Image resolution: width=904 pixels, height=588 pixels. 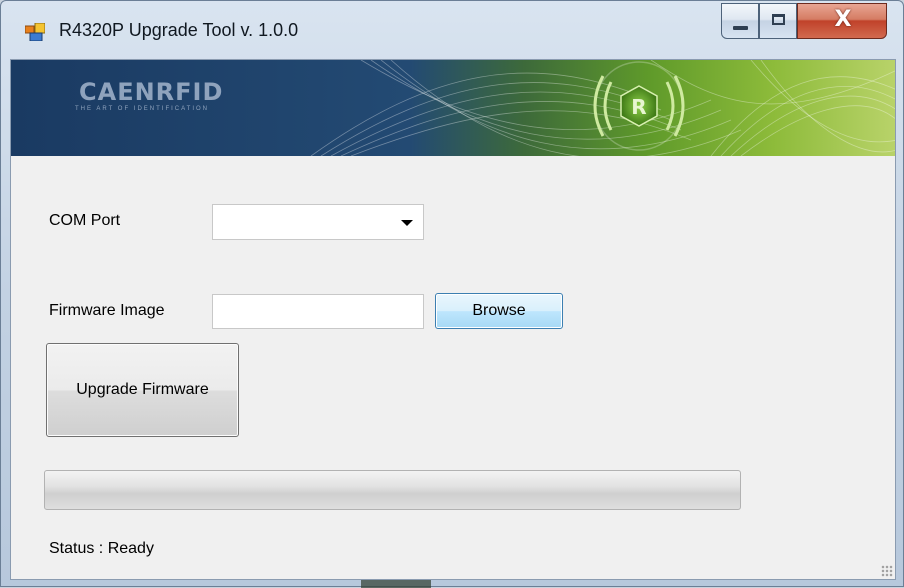 I want to click on minimize-button, so click(x=740, y=21).